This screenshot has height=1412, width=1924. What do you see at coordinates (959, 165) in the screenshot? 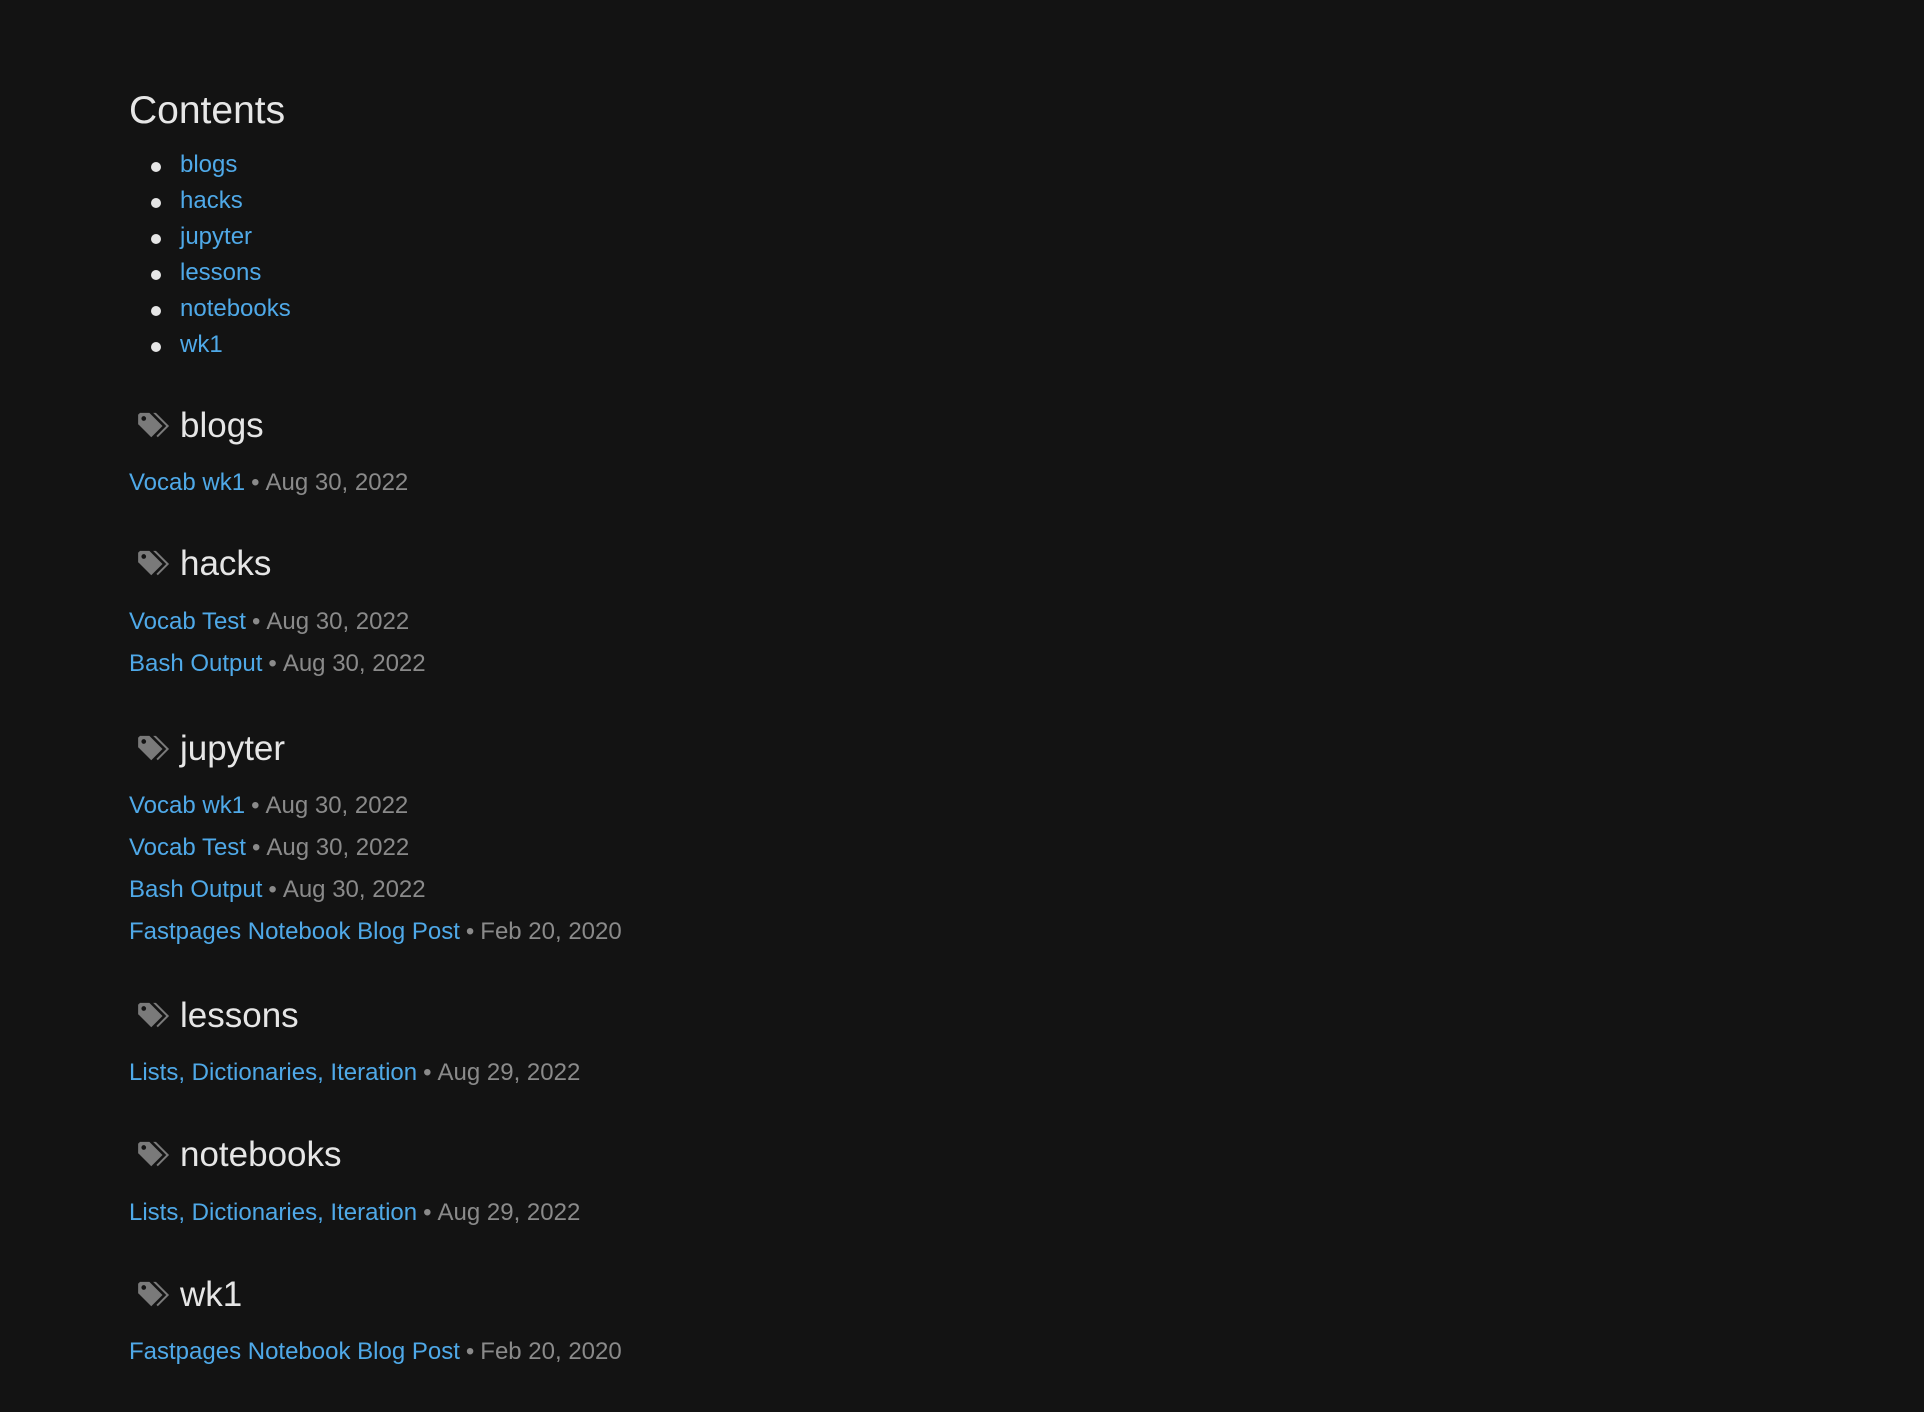
I see `toc-item: blogs` at bounding box center [959, 165].